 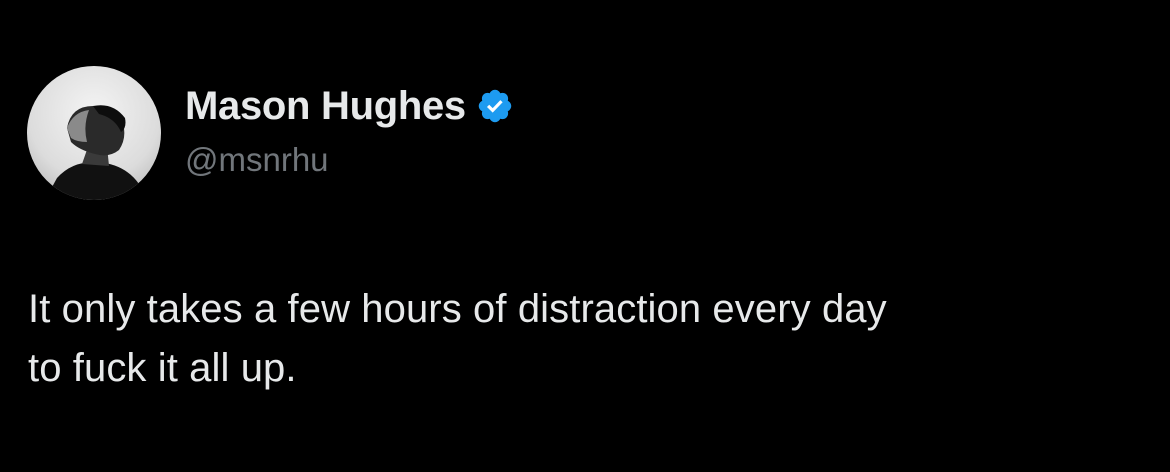 What do you see at coordinates (349, 131) in the screenshot?
I see `tweet-author: Mason Hughes @msnrhu` at bounding box center [349, 131].